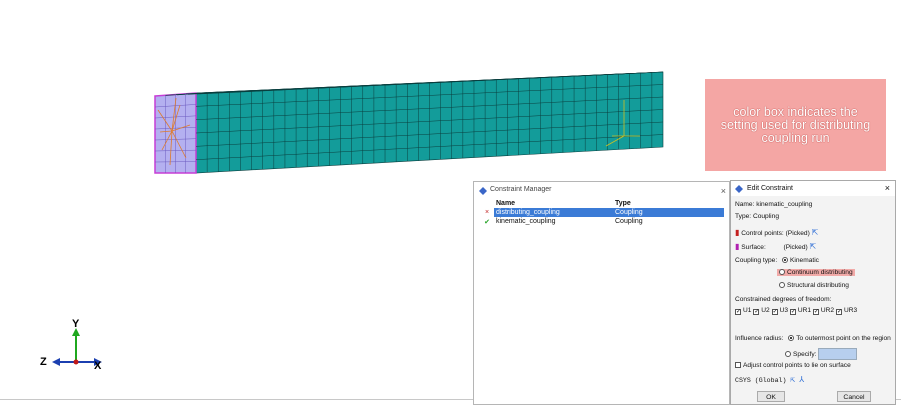 This screenshot has height=405, width=901. I want to click on view-triad: Y Z X, so click(75, 348).